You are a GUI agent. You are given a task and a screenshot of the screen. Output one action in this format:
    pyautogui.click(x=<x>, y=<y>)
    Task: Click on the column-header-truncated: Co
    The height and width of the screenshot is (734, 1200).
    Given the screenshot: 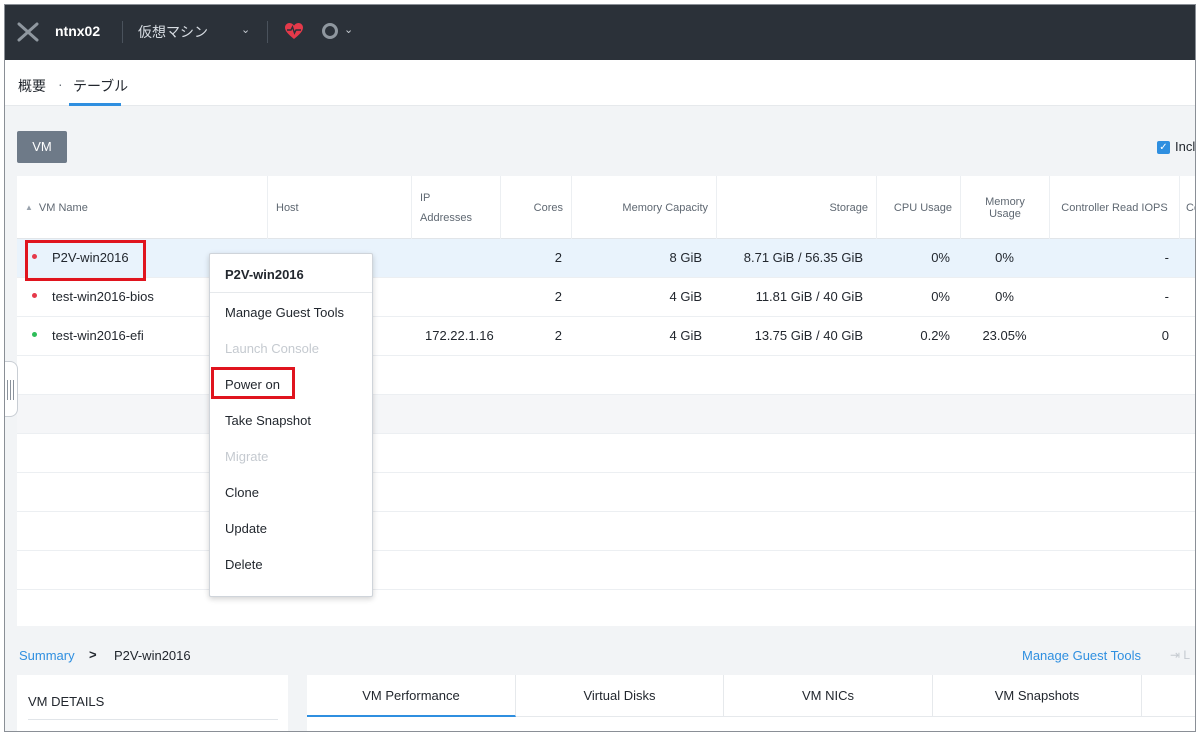 What is the action you would take?
    pyautogui.click(x=1187, y=207)
    